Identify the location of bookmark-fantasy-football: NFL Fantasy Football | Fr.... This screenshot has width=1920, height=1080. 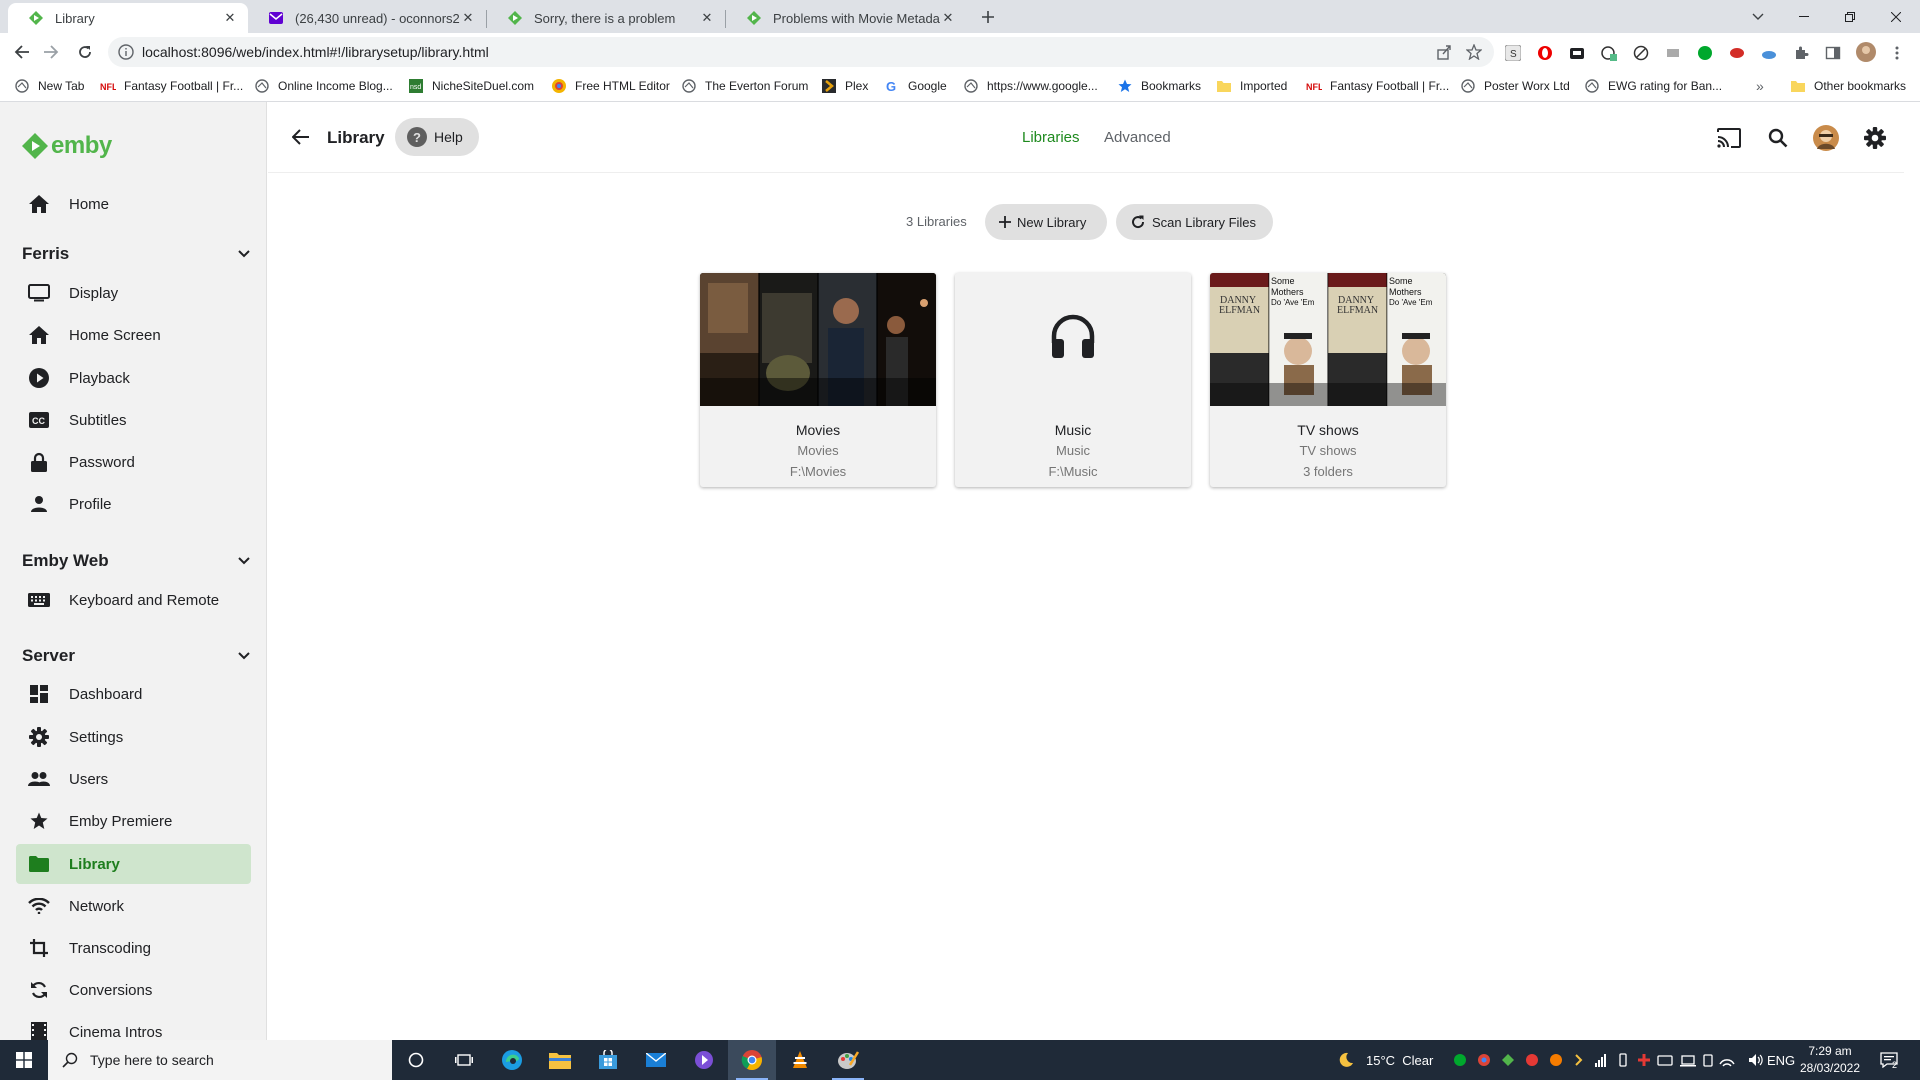
(171, 86).